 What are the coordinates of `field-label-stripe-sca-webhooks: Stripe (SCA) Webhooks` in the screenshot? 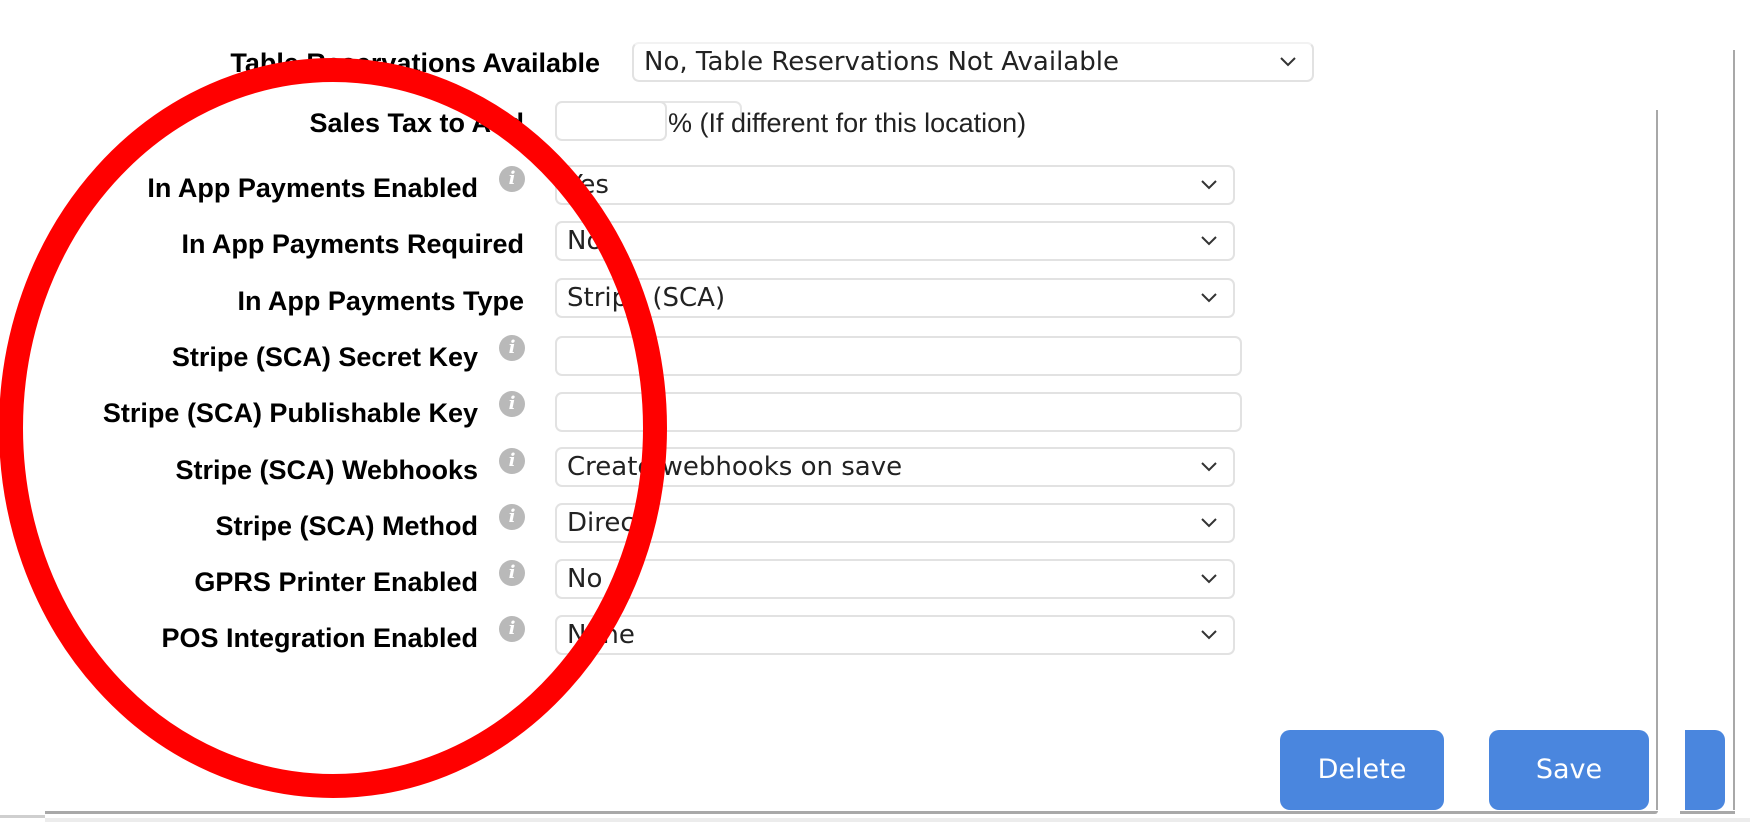 It's located at (326, 470).